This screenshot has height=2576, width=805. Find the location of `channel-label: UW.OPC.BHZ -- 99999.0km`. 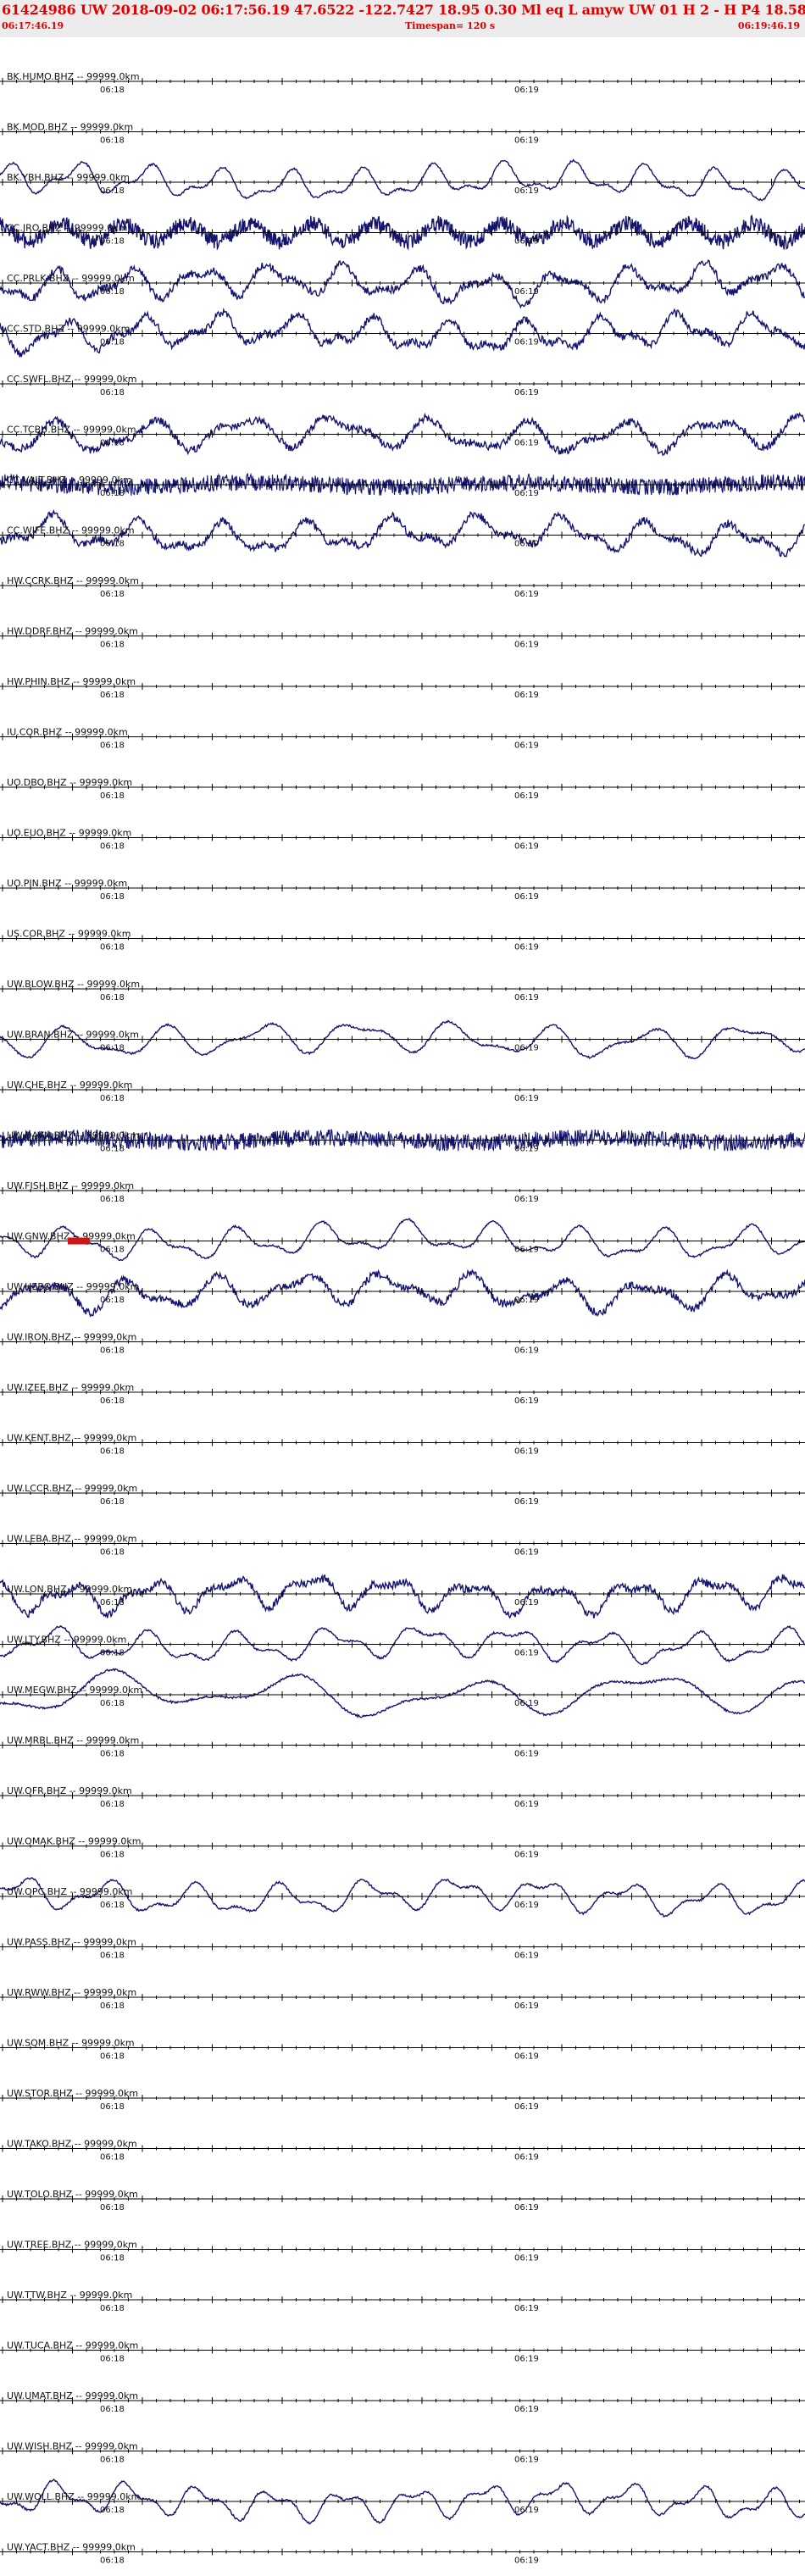

channel-label: UW.OPC.BHZ -- 99999.0km is located at coordinates (70, 1892).